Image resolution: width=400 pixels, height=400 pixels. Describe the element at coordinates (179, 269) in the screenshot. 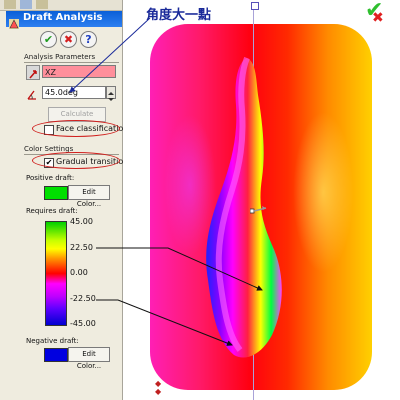

I see `callout-arrow-upper` at that location.